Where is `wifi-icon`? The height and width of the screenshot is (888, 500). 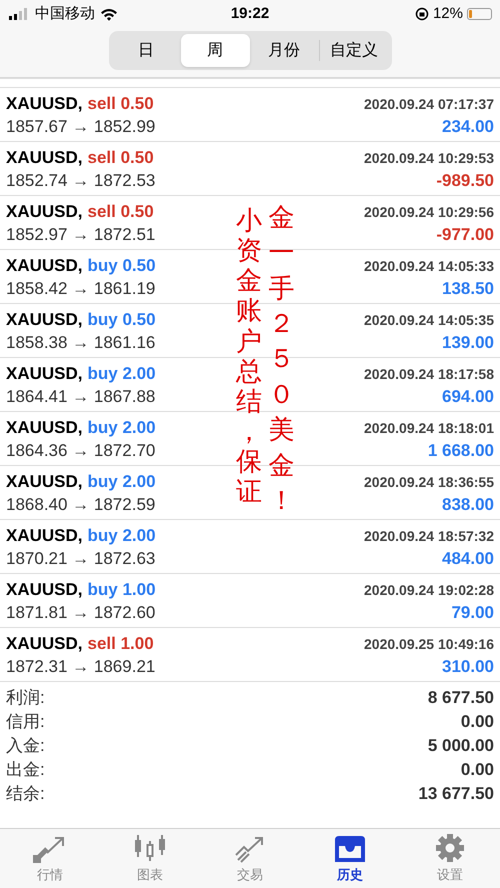 wifi-icon is located at coordinates (109, 14).